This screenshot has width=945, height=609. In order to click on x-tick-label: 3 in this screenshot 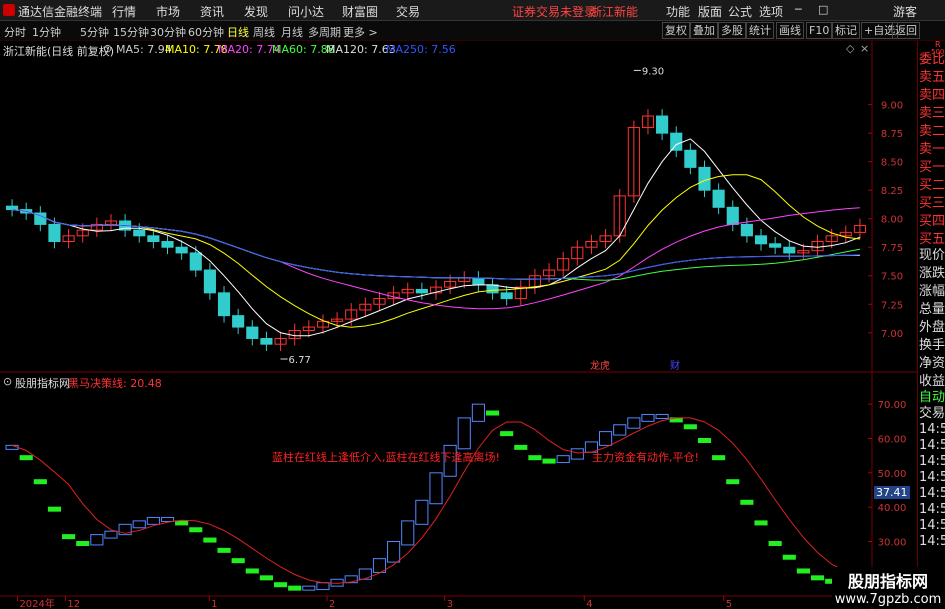, I will do `click(450, 604)`.